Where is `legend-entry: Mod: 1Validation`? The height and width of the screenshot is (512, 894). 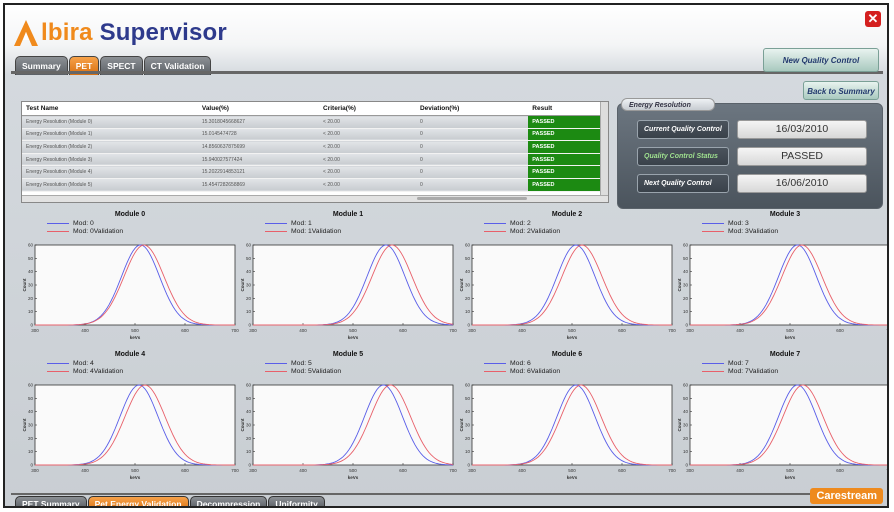 legend-entry: Mod: 1Validation is located at coordinates (303, 231).